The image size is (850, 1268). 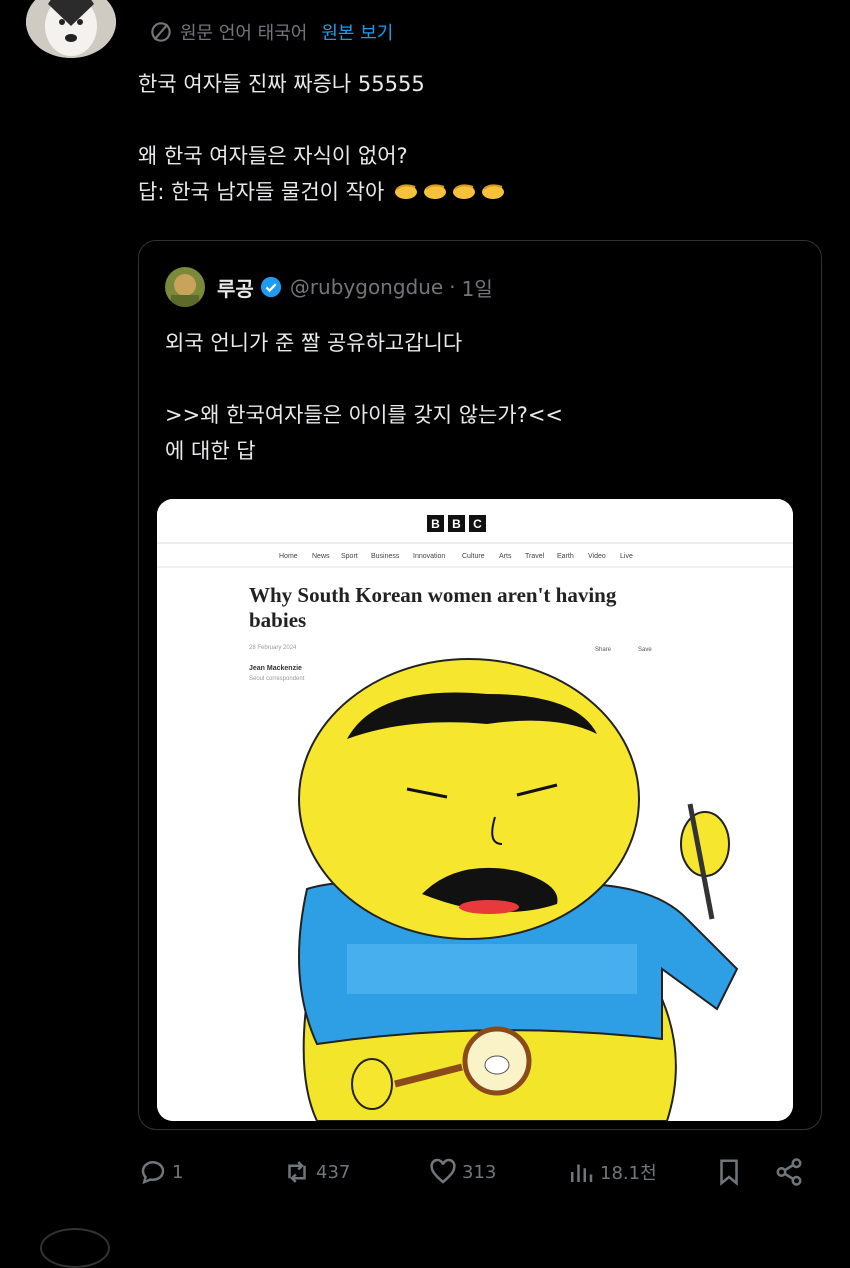 I want to click on bbc-logo: B B C, so click(x=456, y=523).